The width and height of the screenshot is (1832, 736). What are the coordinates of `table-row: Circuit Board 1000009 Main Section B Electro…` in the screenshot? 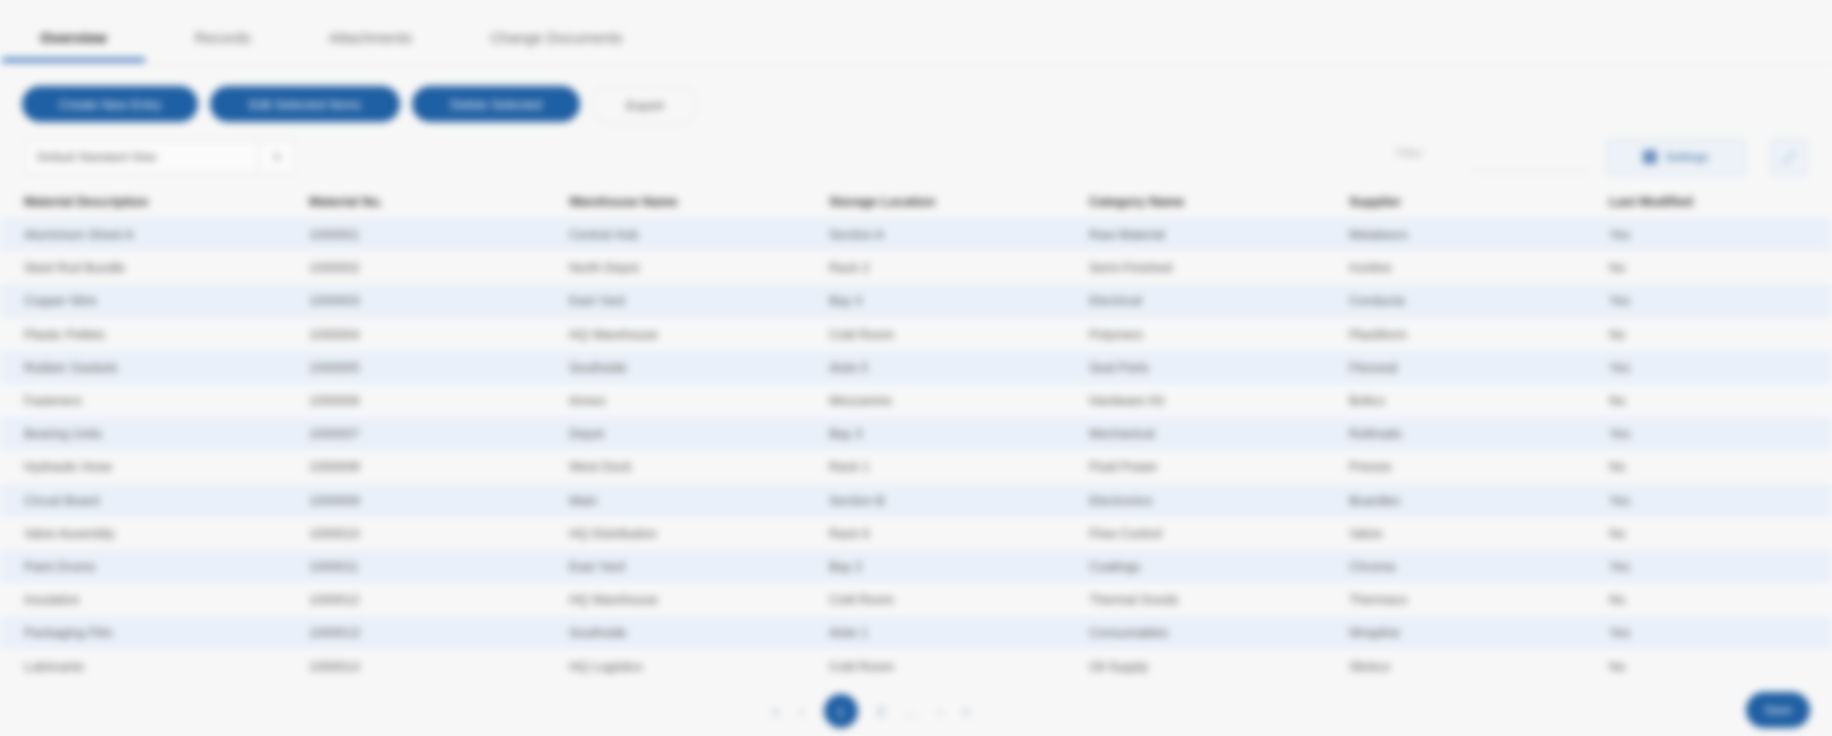 It's located at (916, 500).